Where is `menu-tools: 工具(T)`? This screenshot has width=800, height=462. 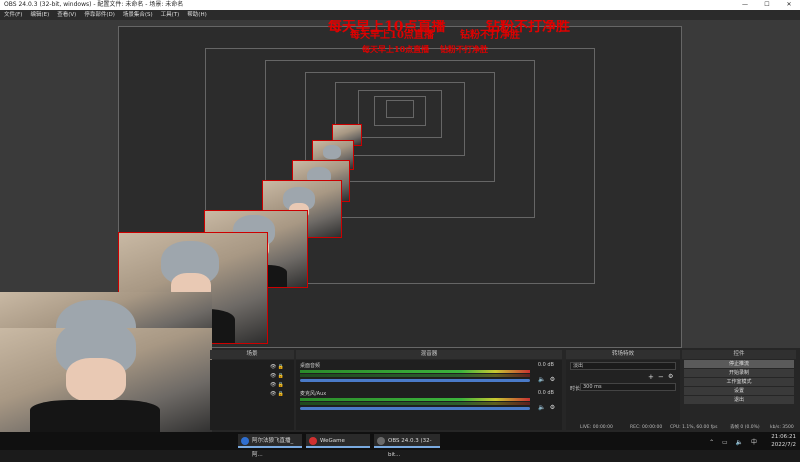
menu-tools: 工具(T) is located at coordinates (170, 15).